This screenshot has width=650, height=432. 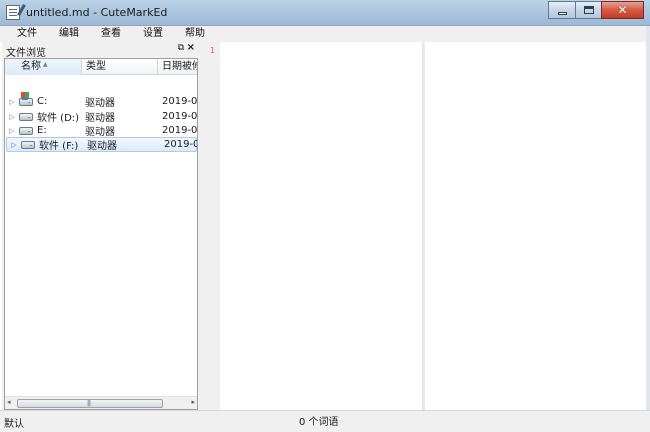 I want to click on close-button: ✕, so click(x=622, y=10).